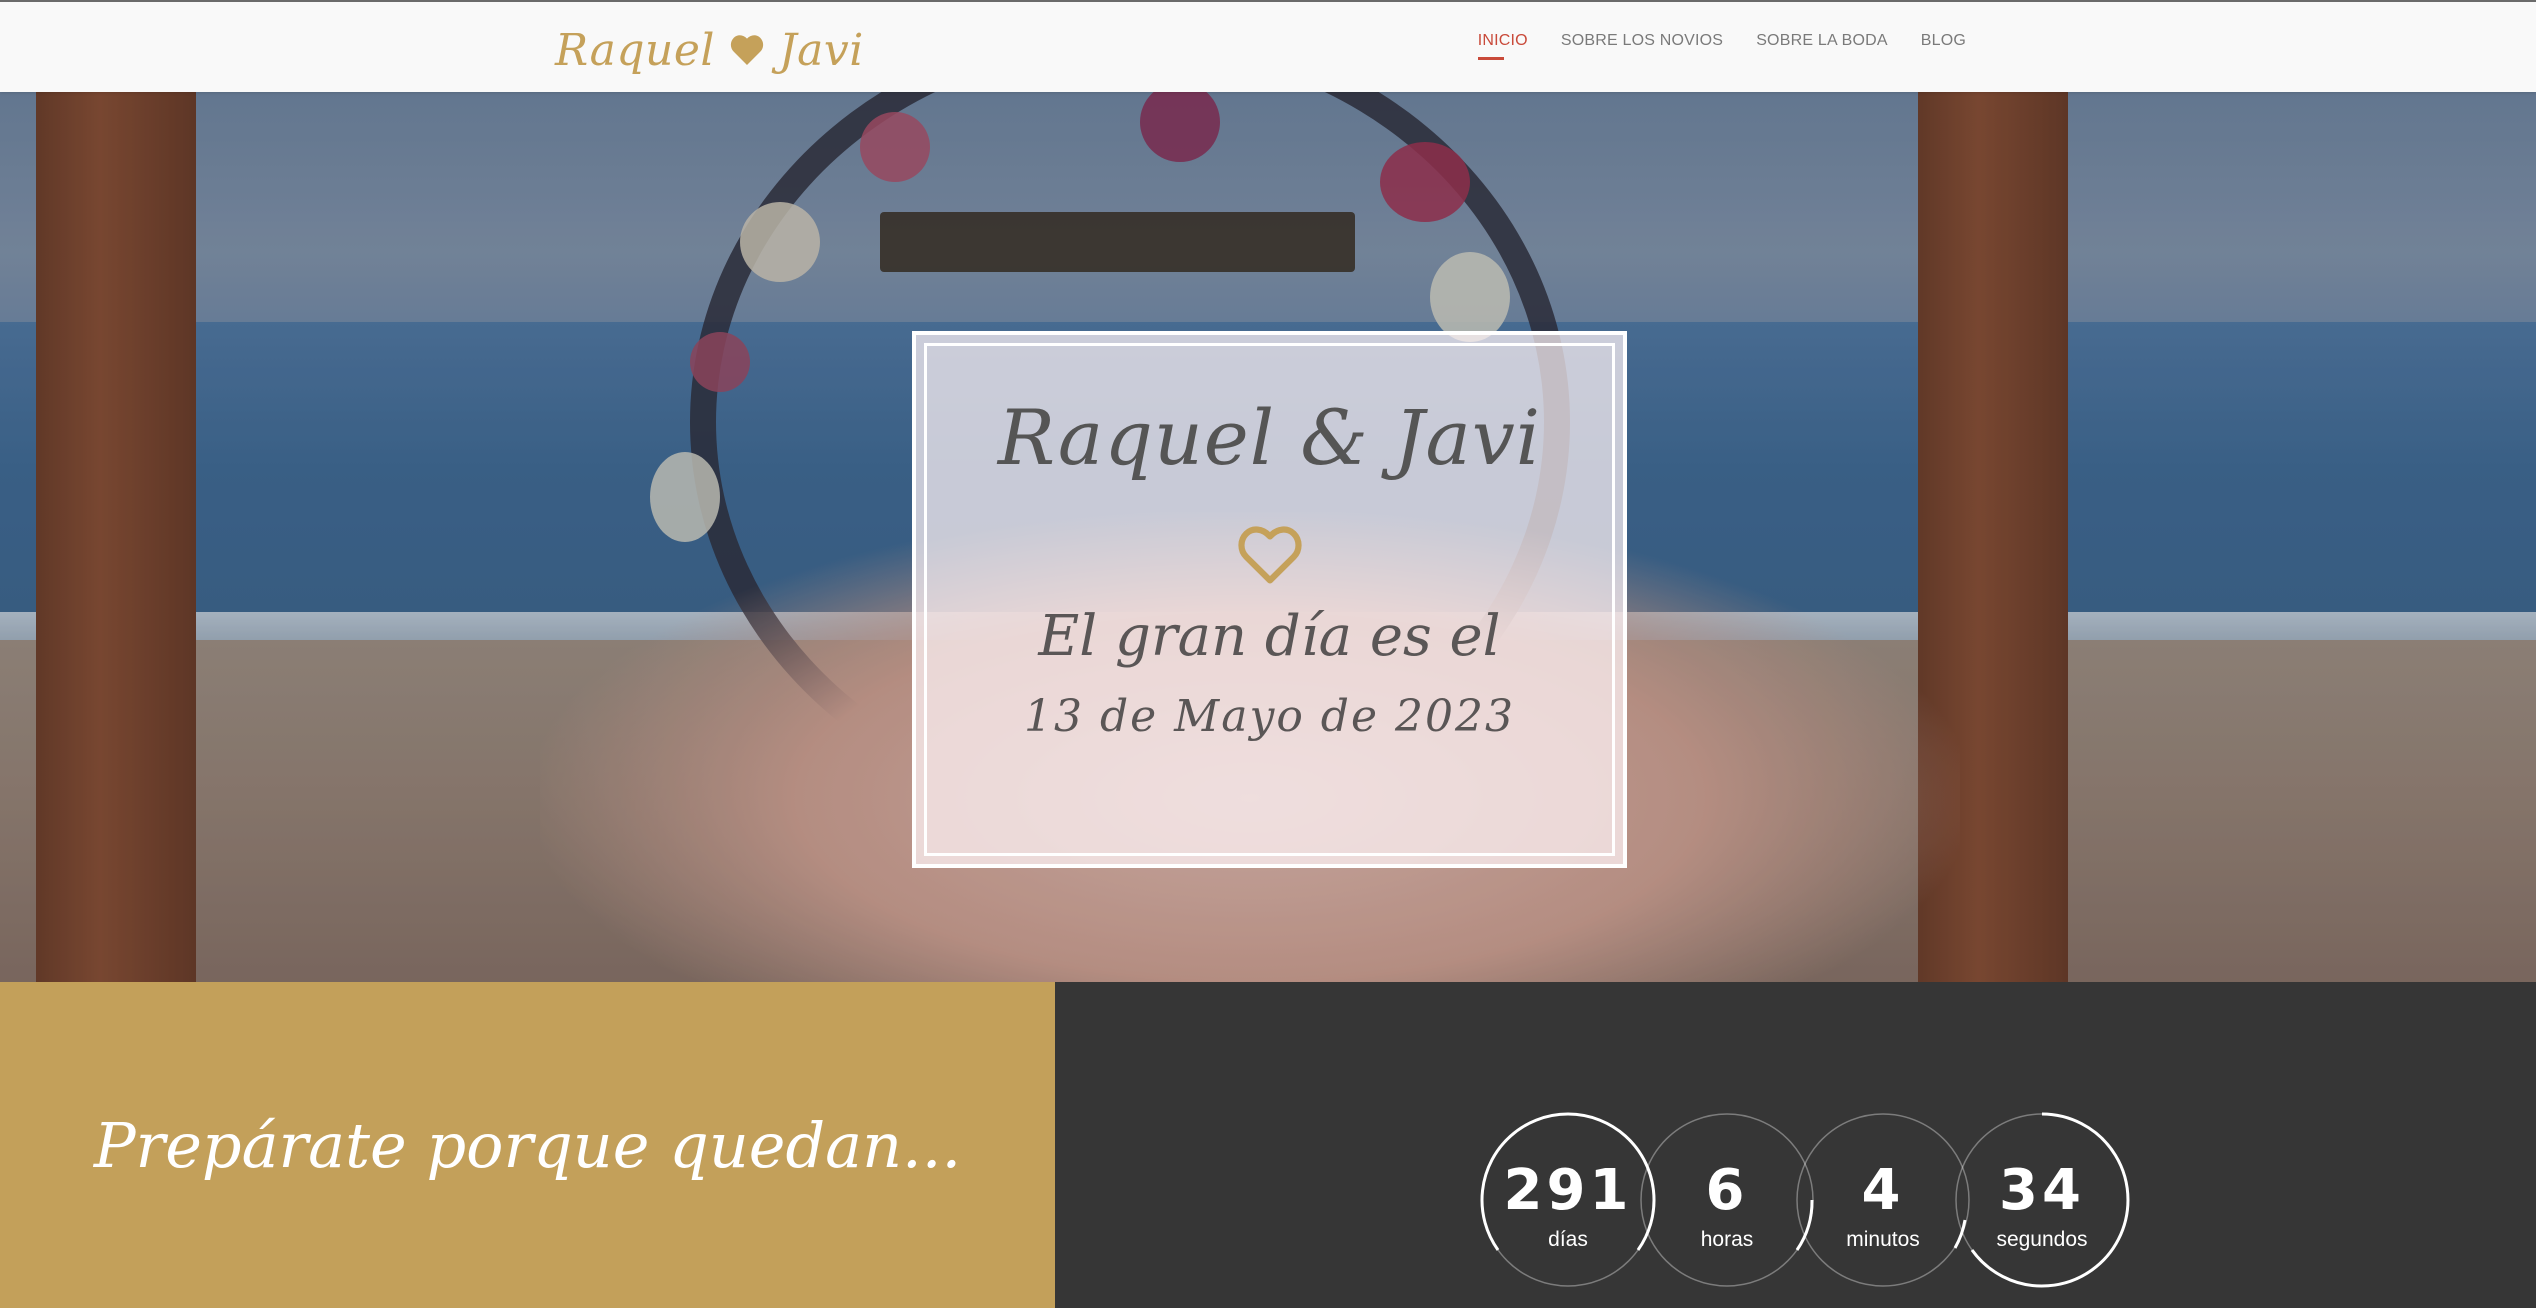 This screenshot has width=2536, height=1308. What do you see at coordinates (1943, 46) in the screenshot?
I see `menu-item-blog: BLOG` at bounding box center [1943, 46].